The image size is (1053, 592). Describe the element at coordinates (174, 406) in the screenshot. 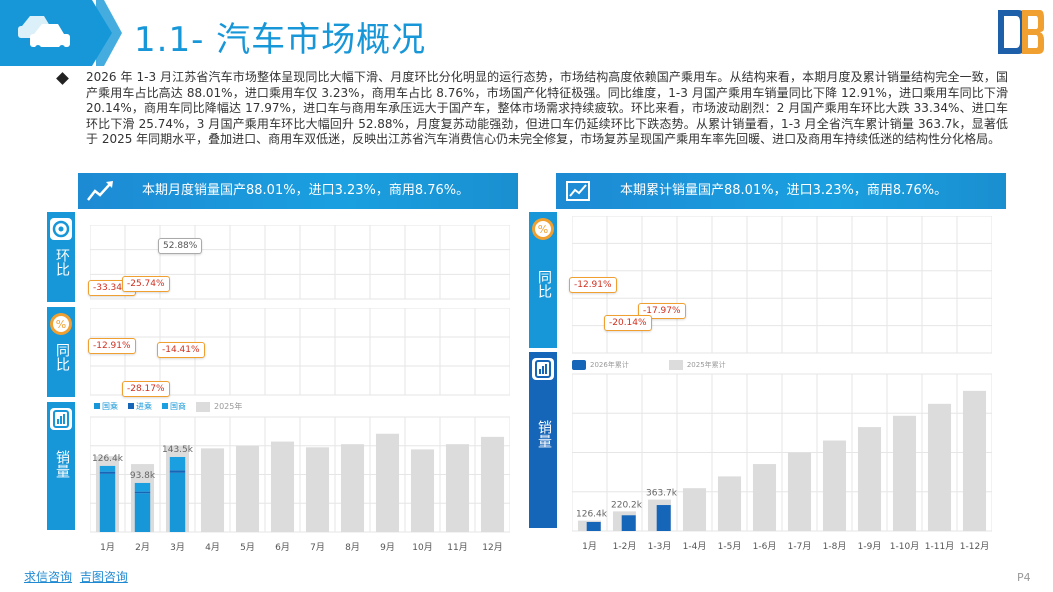

I see `legend-item: 国商` at that location.